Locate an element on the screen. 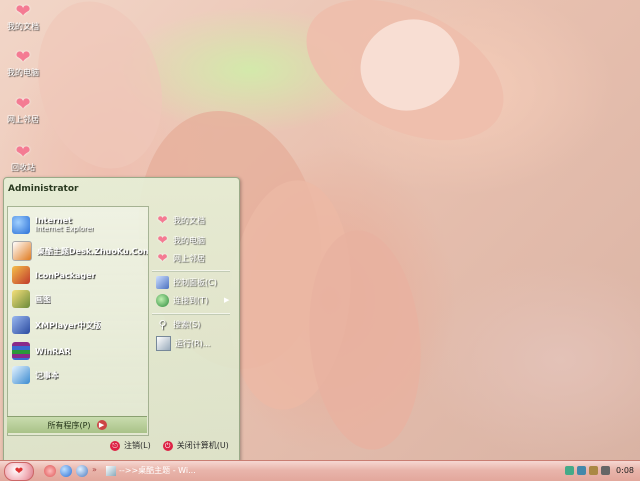 The width and height of the screenshot is (640, 481). menu-item-label: 连接到(T) is located at coordinates (191, 300).